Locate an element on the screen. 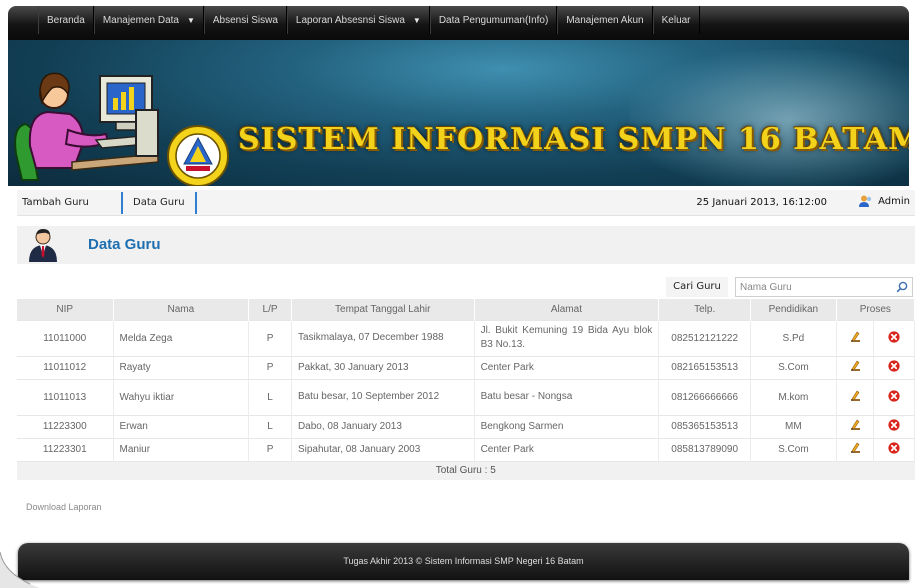 The width and height of the screenshot is (915, 588). computer-user-clipart-icon is located at coordinates (86, 126).